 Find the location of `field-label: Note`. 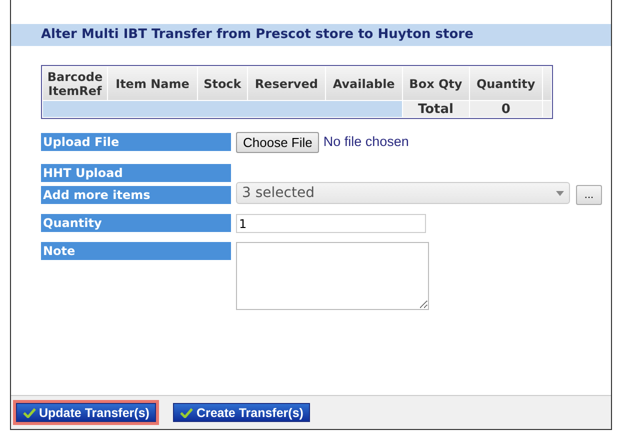

field-label: Note is located at coordinates (136, 251).